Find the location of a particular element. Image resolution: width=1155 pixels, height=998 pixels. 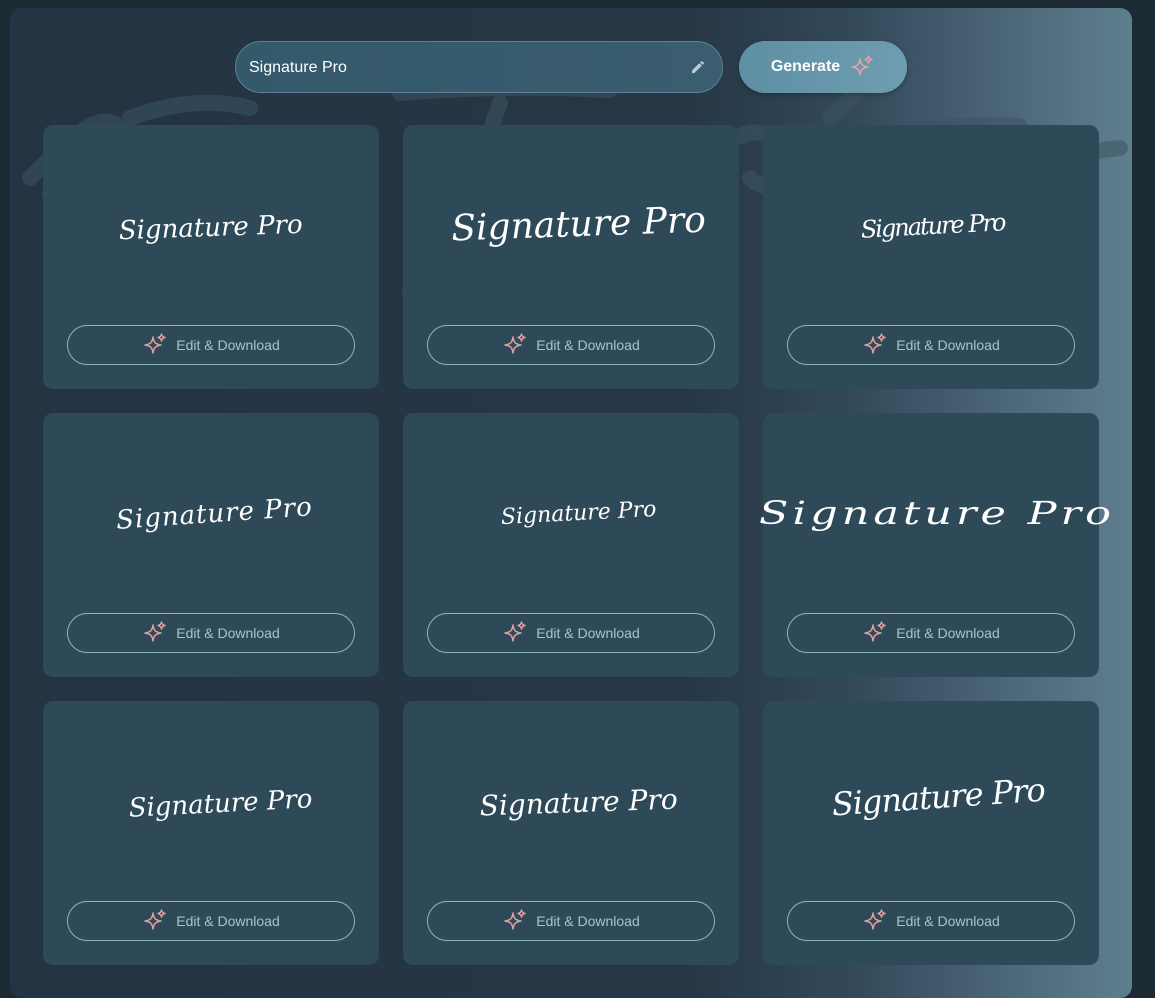

top-bar: Generate is located at coordinates (571, 67).